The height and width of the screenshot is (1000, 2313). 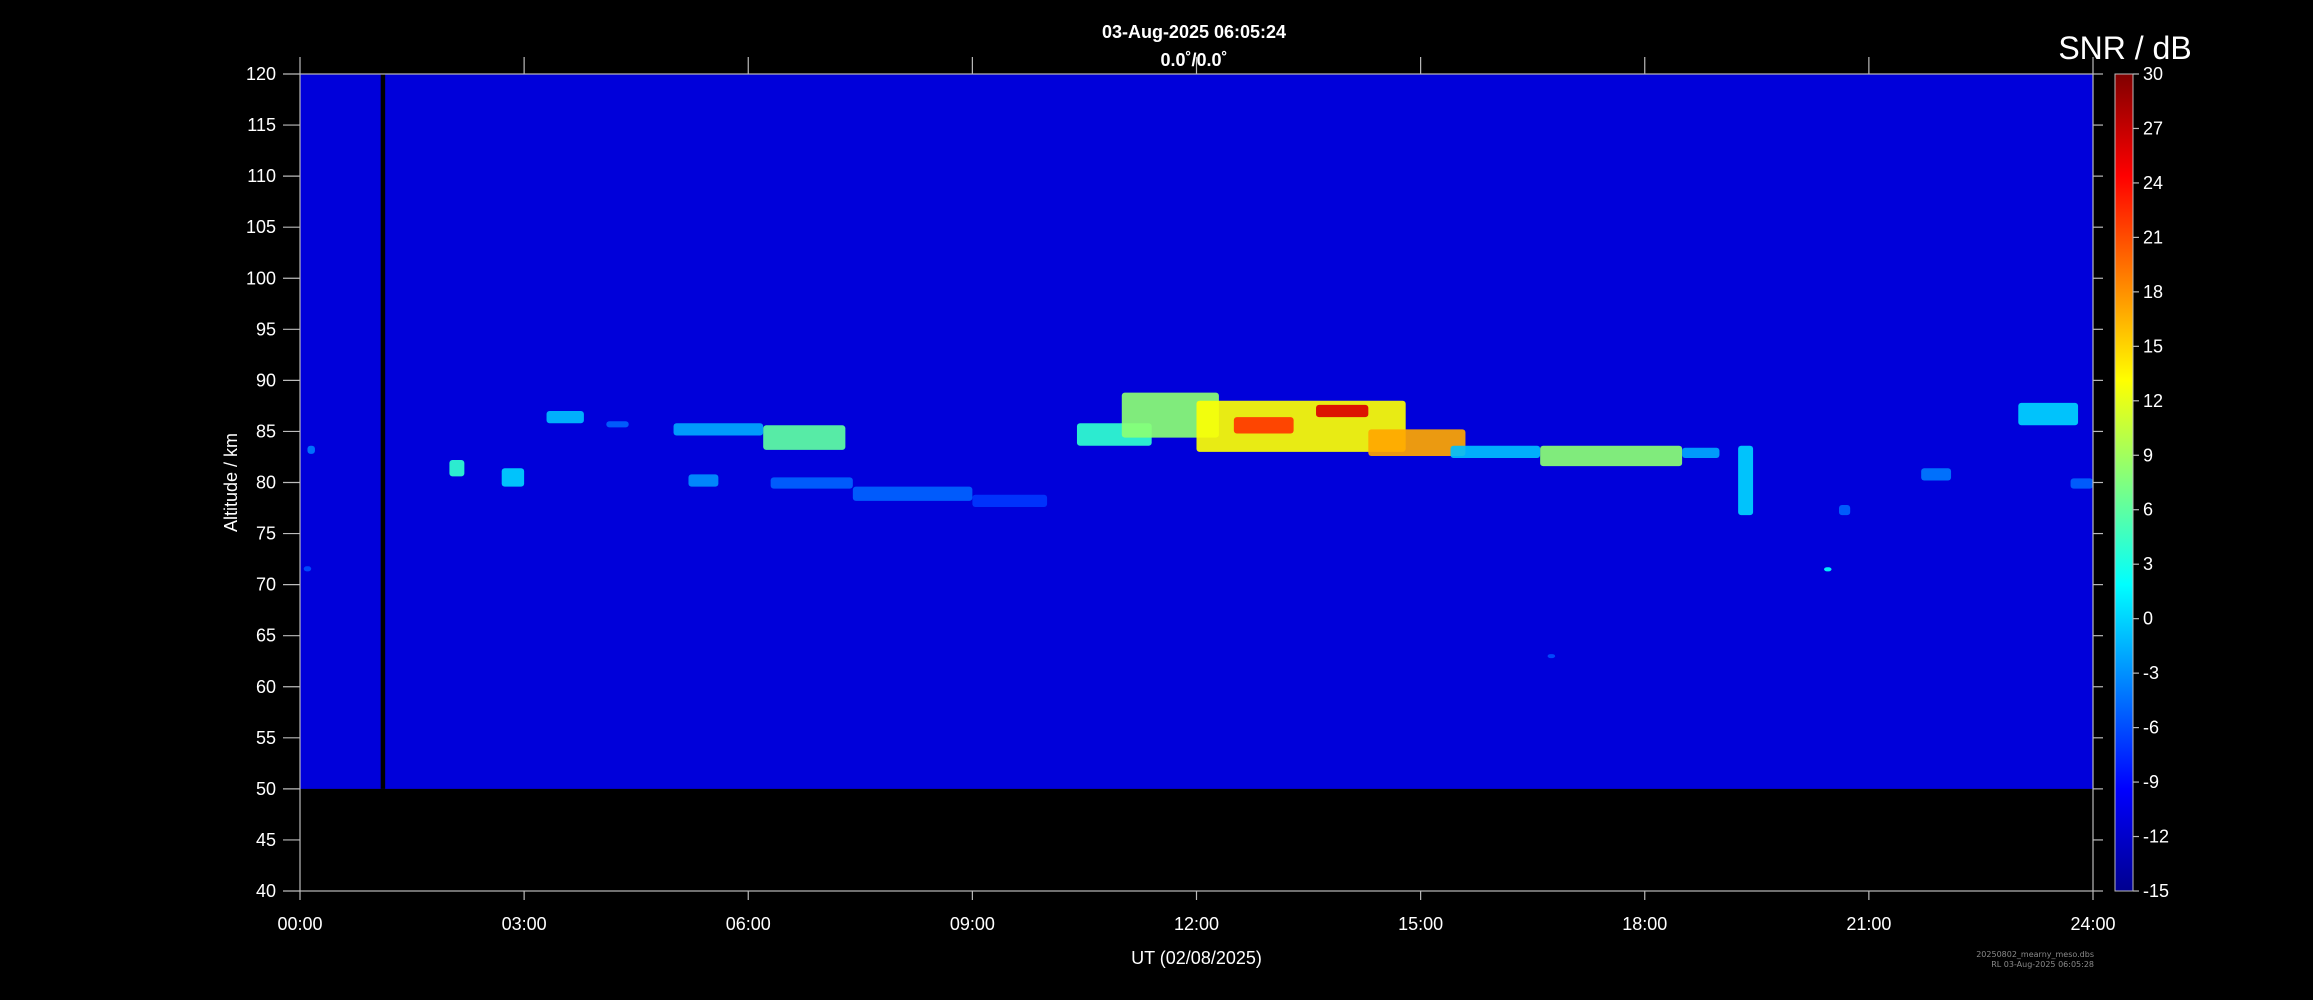 What do you see at coordinates (2153, 128) in the screenshot?
I see `colorbar-tick-label: 27` at bounding box center [2153, 128].